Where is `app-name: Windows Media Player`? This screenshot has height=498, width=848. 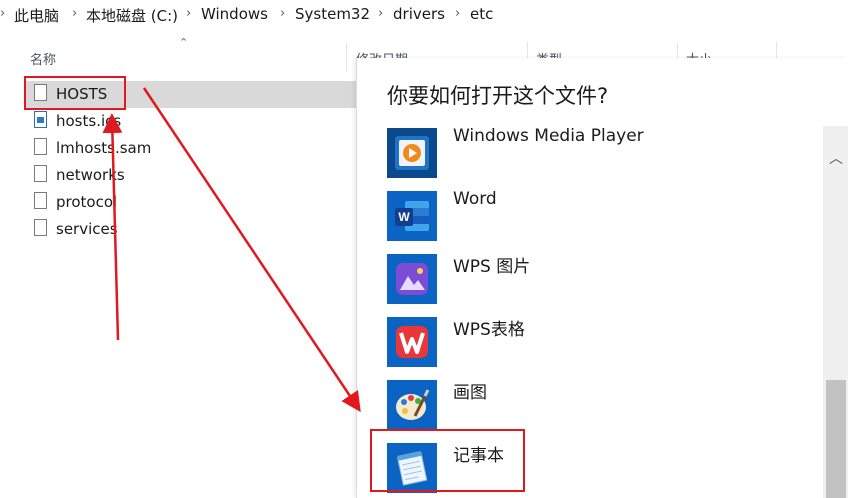 app-name: Windows Media Player is located at coordinates (548, 136).